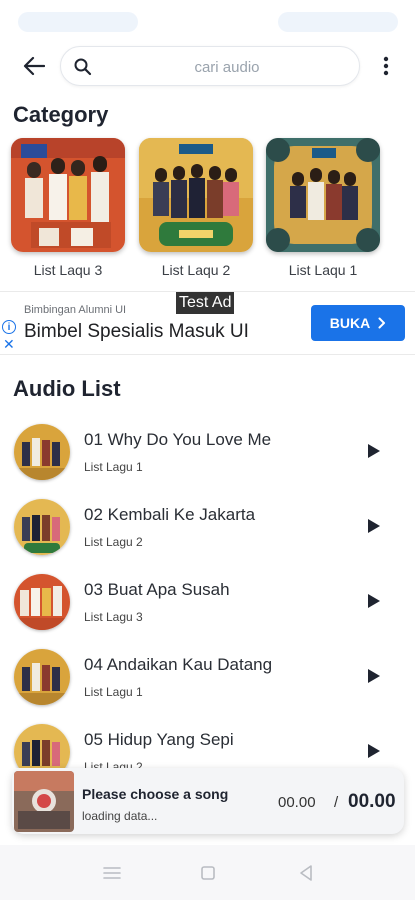 Image resolution: width=415 pixels, height=900 pixels. What do you see at coordinates (68, 270) in the screenshot?
I see `category-label: List Laqu 3` at bounding box center [68, 270].